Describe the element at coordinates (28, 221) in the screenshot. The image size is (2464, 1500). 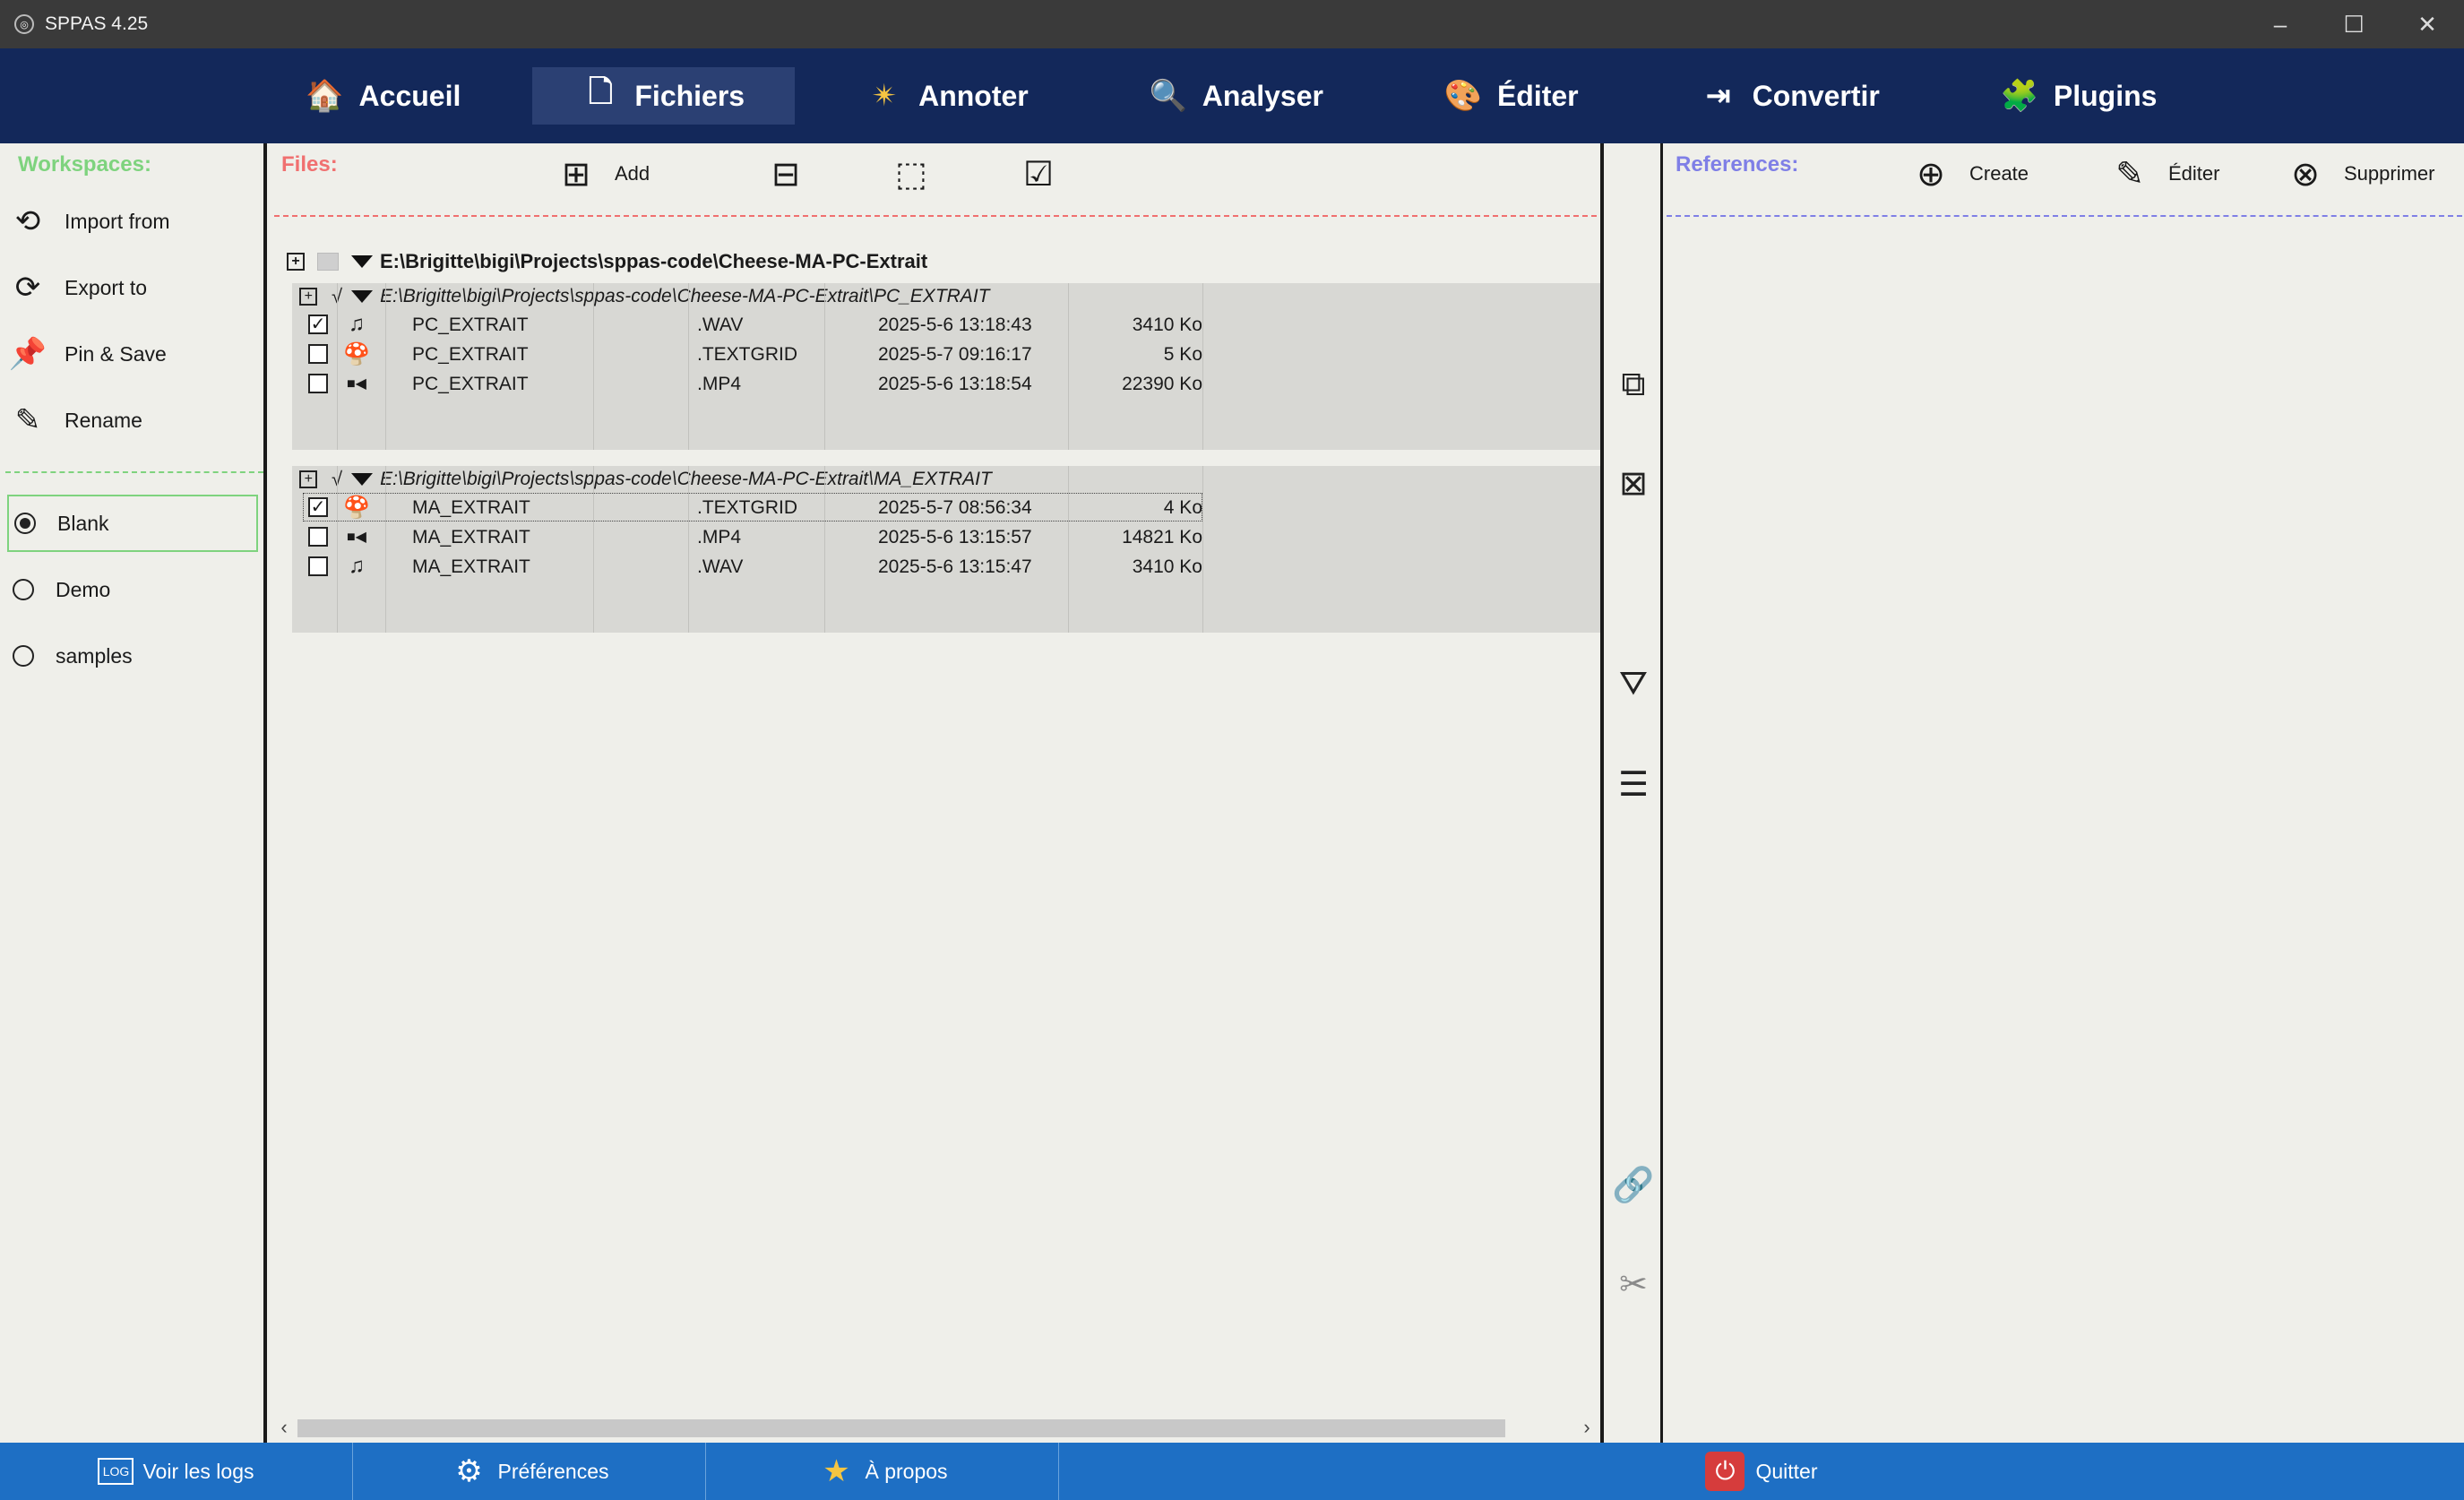
I see `import-icon: ⟲` at that location.